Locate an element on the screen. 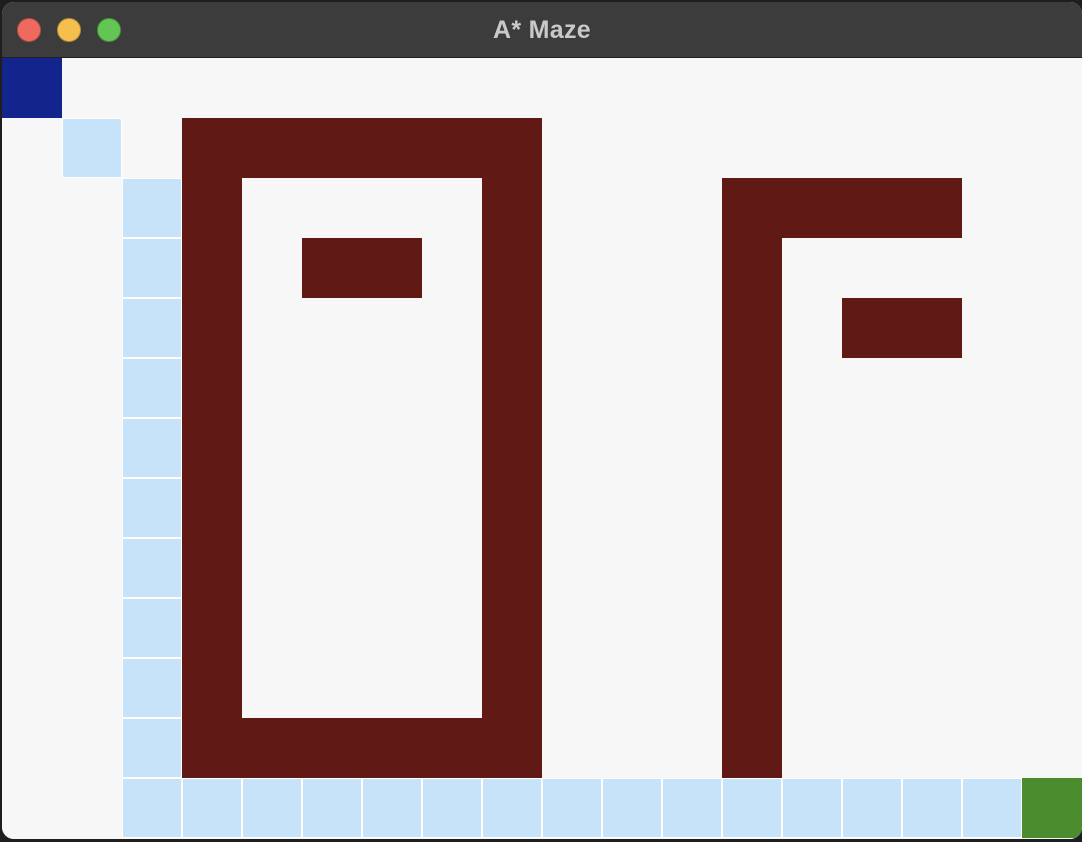  window-title: A* Maze is located at coordinates (542, 30).